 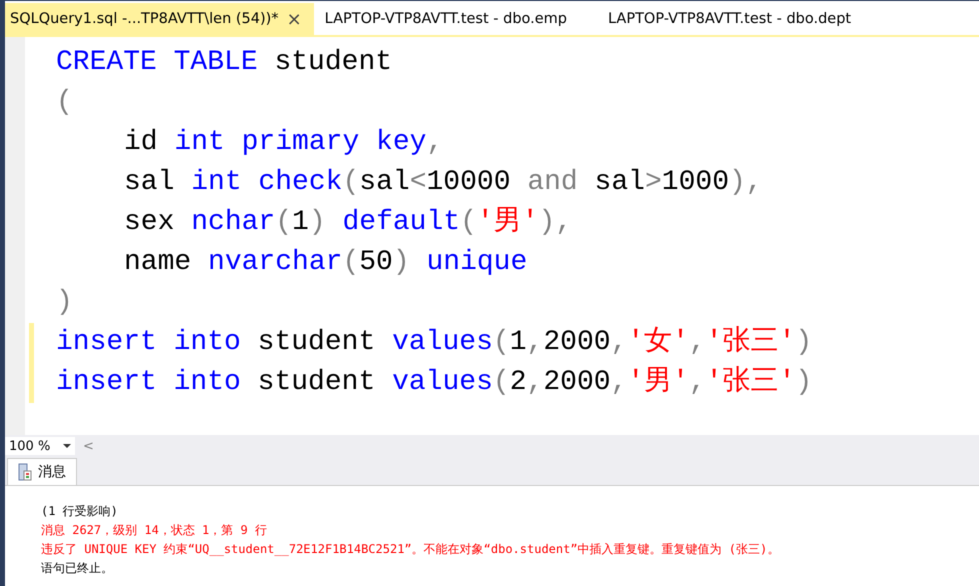 I want to click on code-line: insert into student values(2,2000,'男','张三'), so click(x=433, y=382).